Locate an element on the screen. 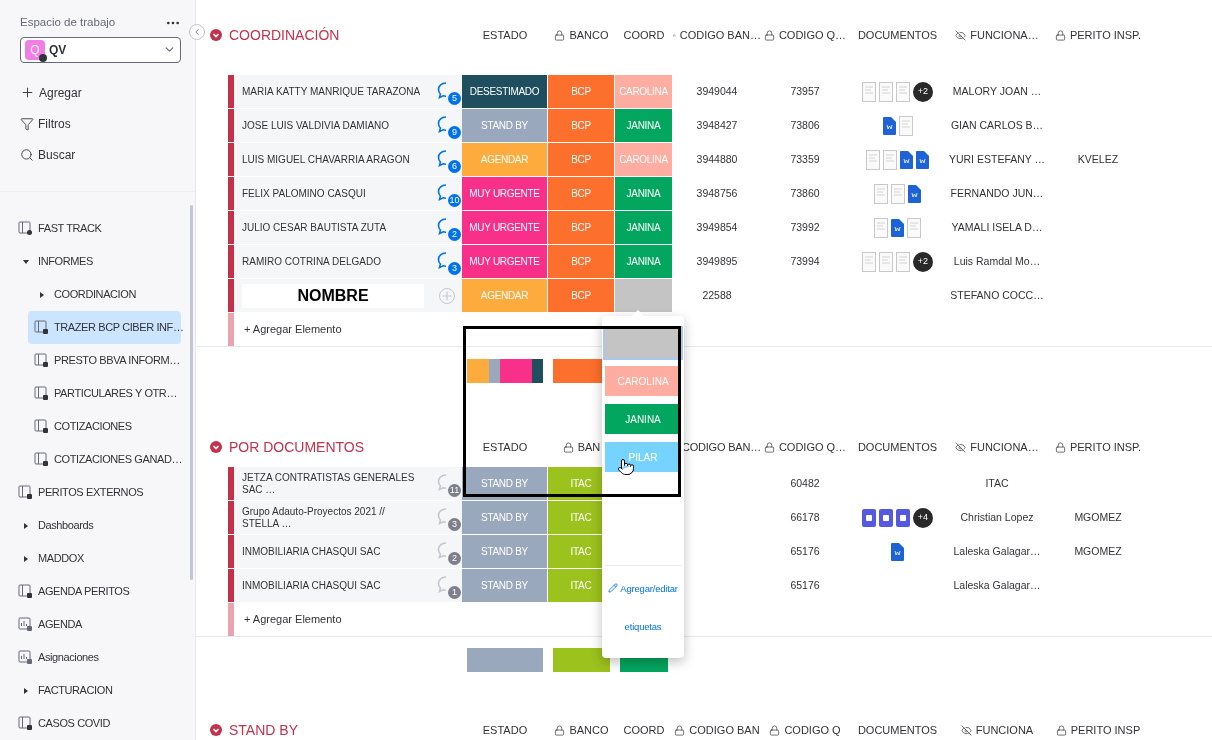  label-option is located at coordinates (643, 343).